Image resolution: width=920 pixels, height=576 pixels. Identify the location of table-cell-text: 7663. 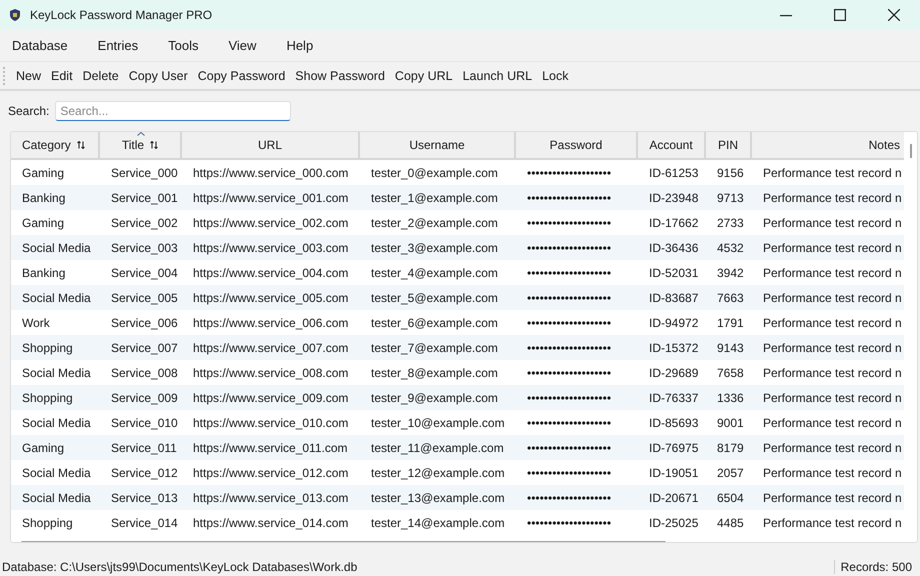
(730, 297).